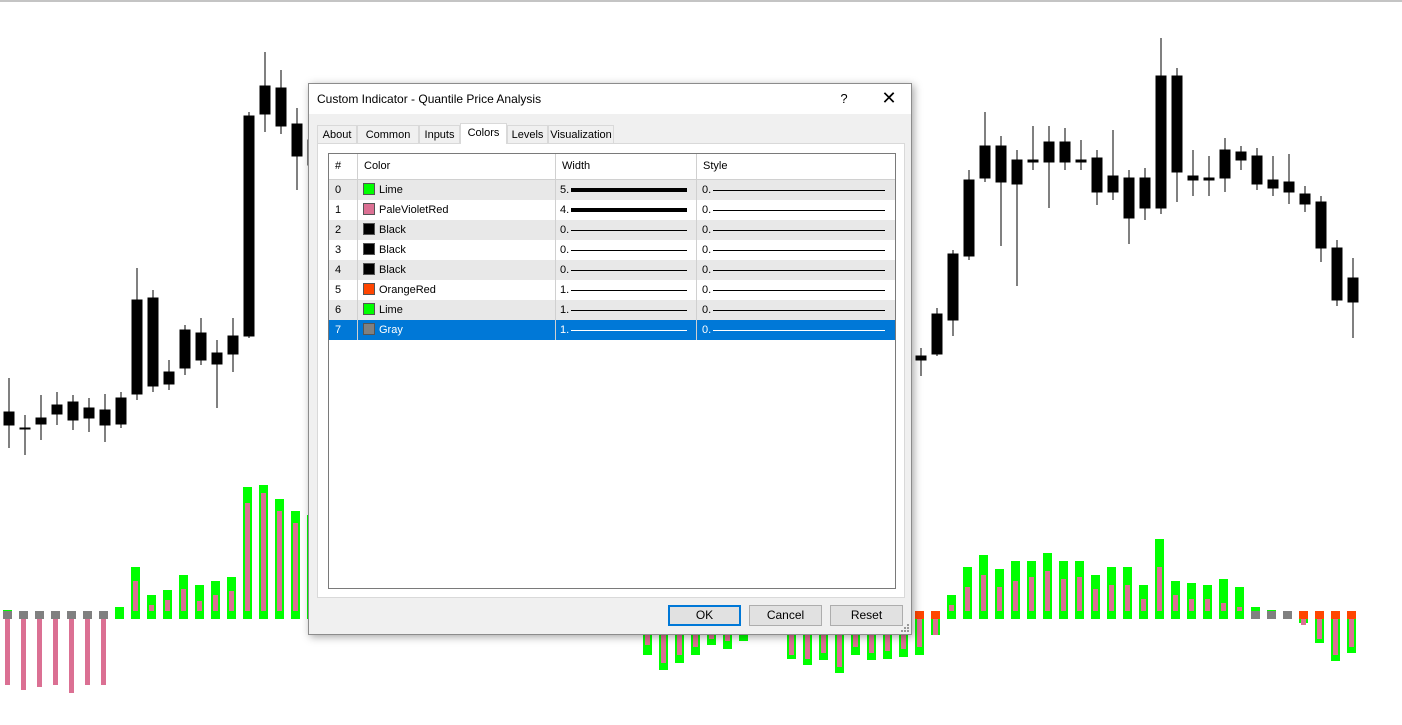  I want to click on color-cell: Gray, so click(457, 330).